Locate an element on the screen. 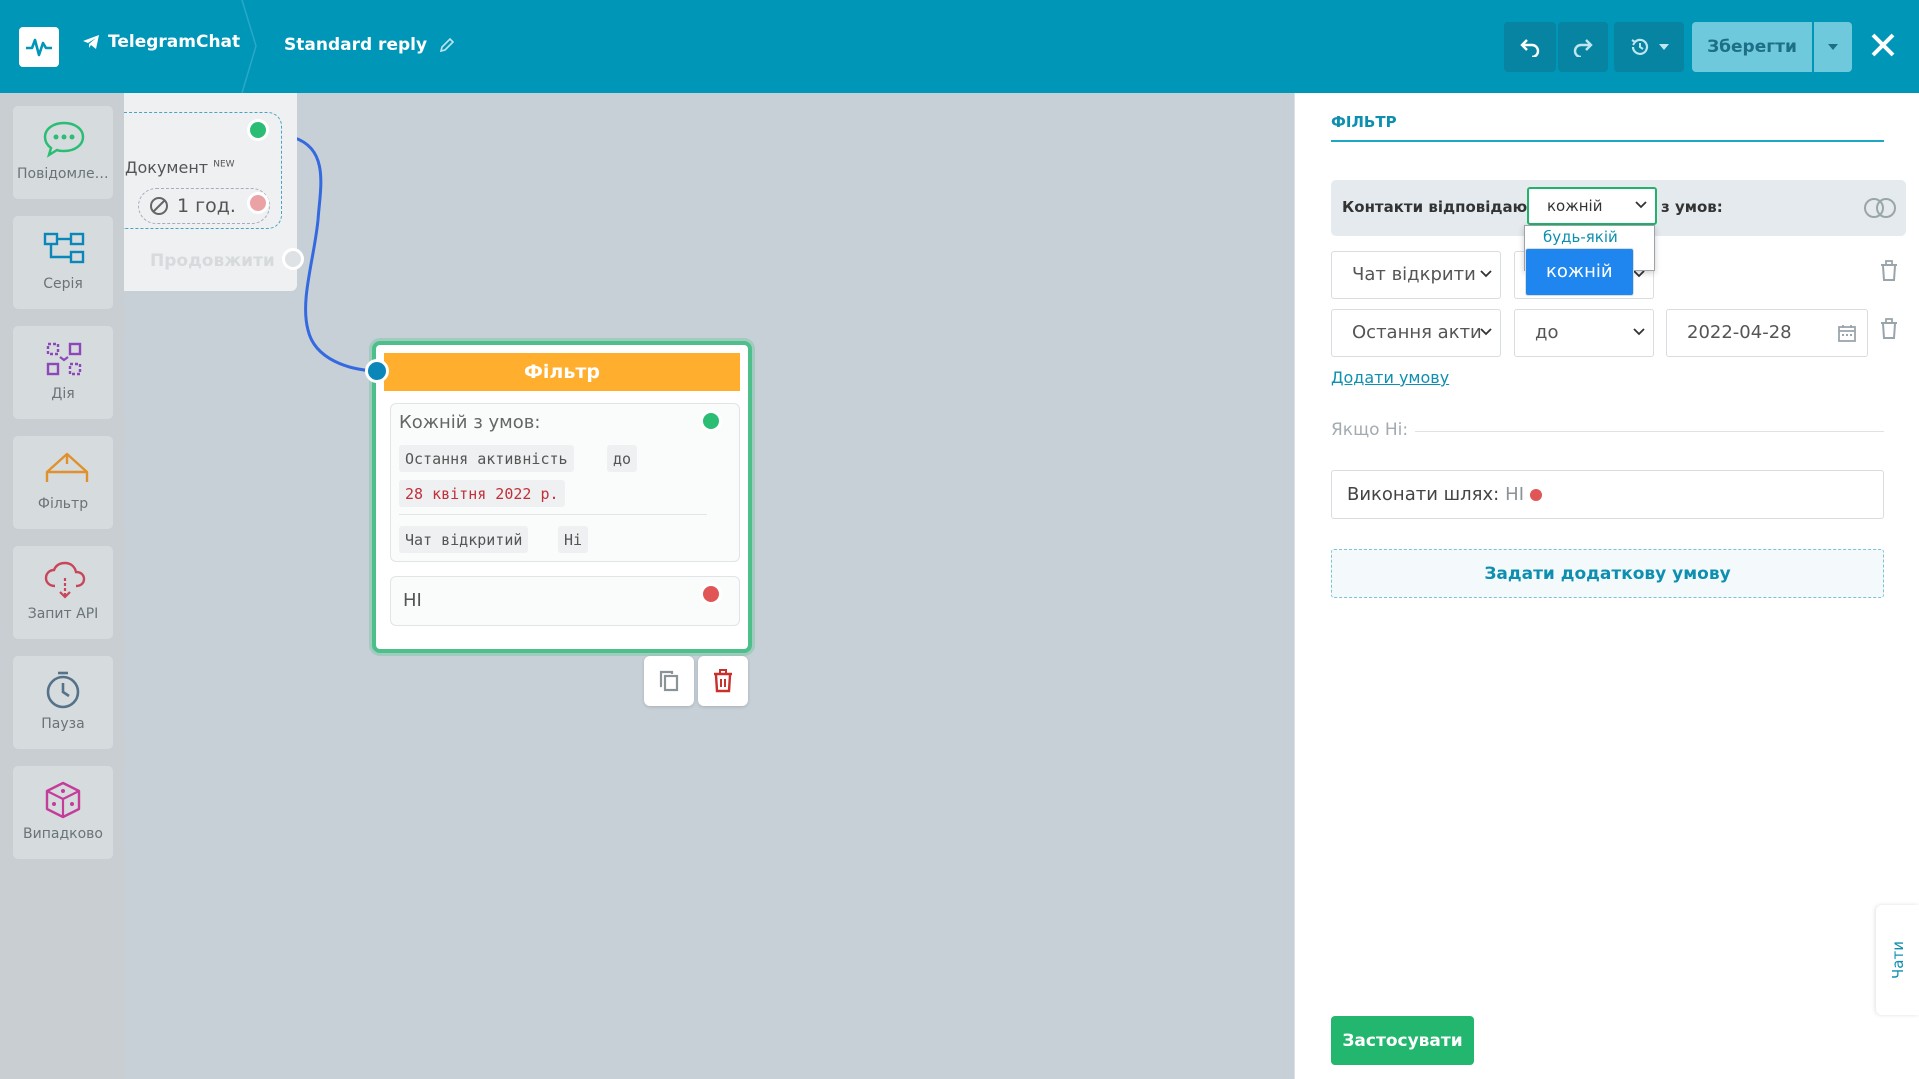  save-options-button is located at coordinates (1833, 47).